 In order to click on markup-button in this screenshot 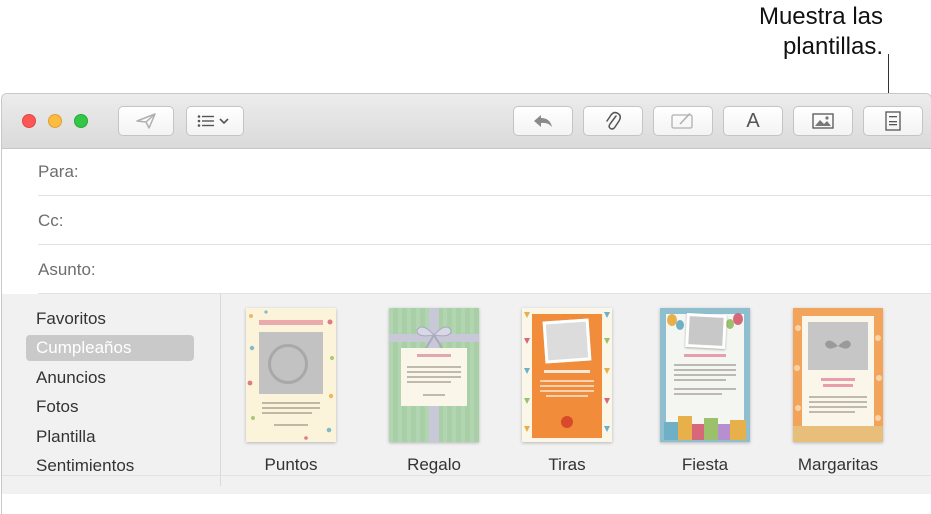, I will do `click(683, 121)`.